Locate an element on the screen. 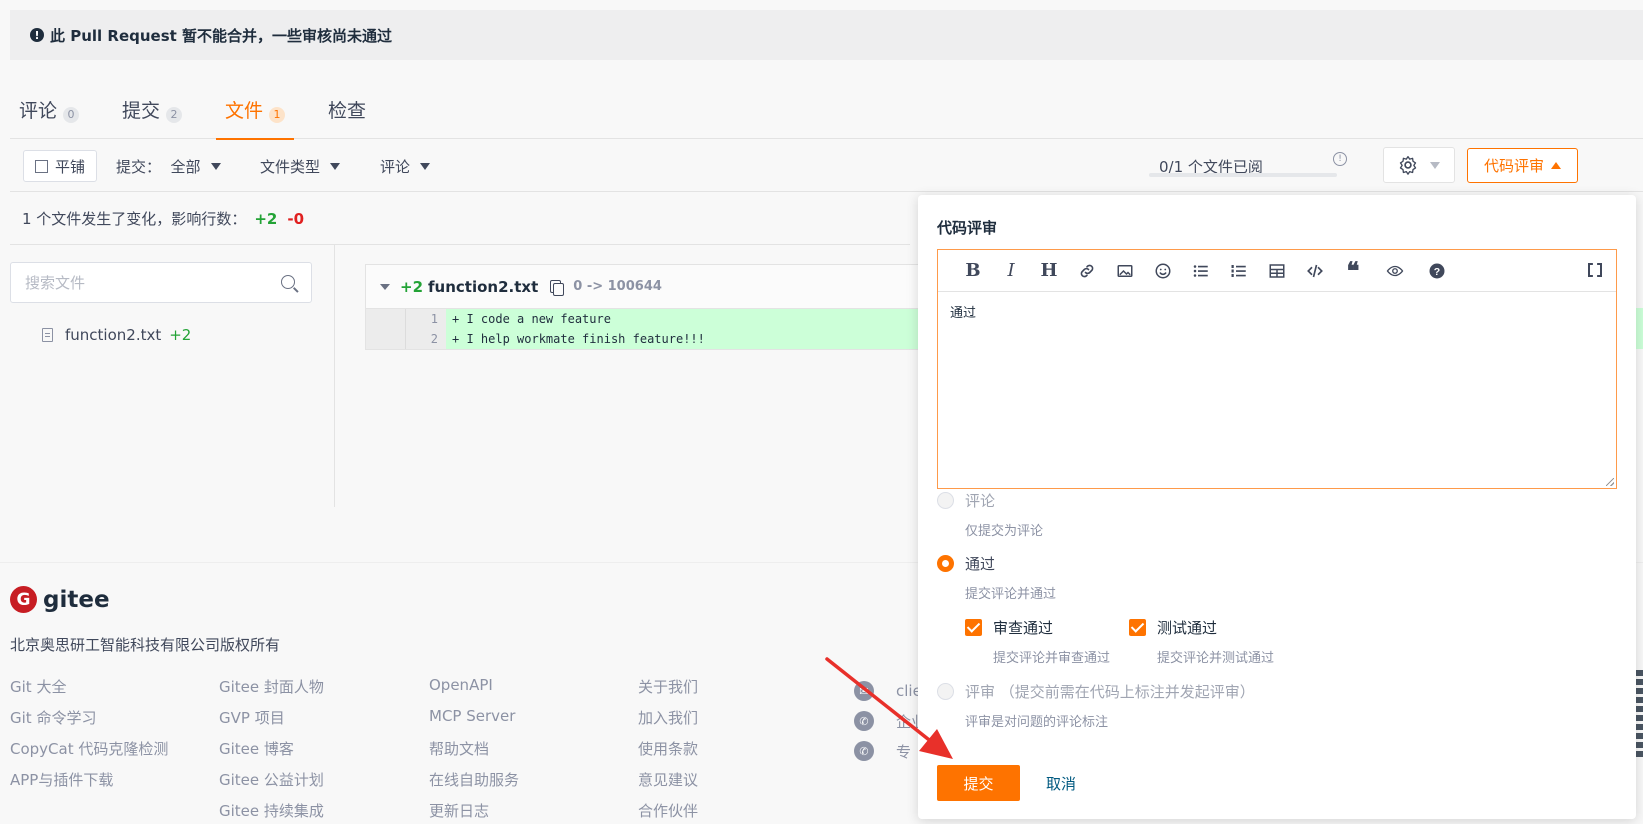  chevron-down-icon is located at coordinates (425, 166).